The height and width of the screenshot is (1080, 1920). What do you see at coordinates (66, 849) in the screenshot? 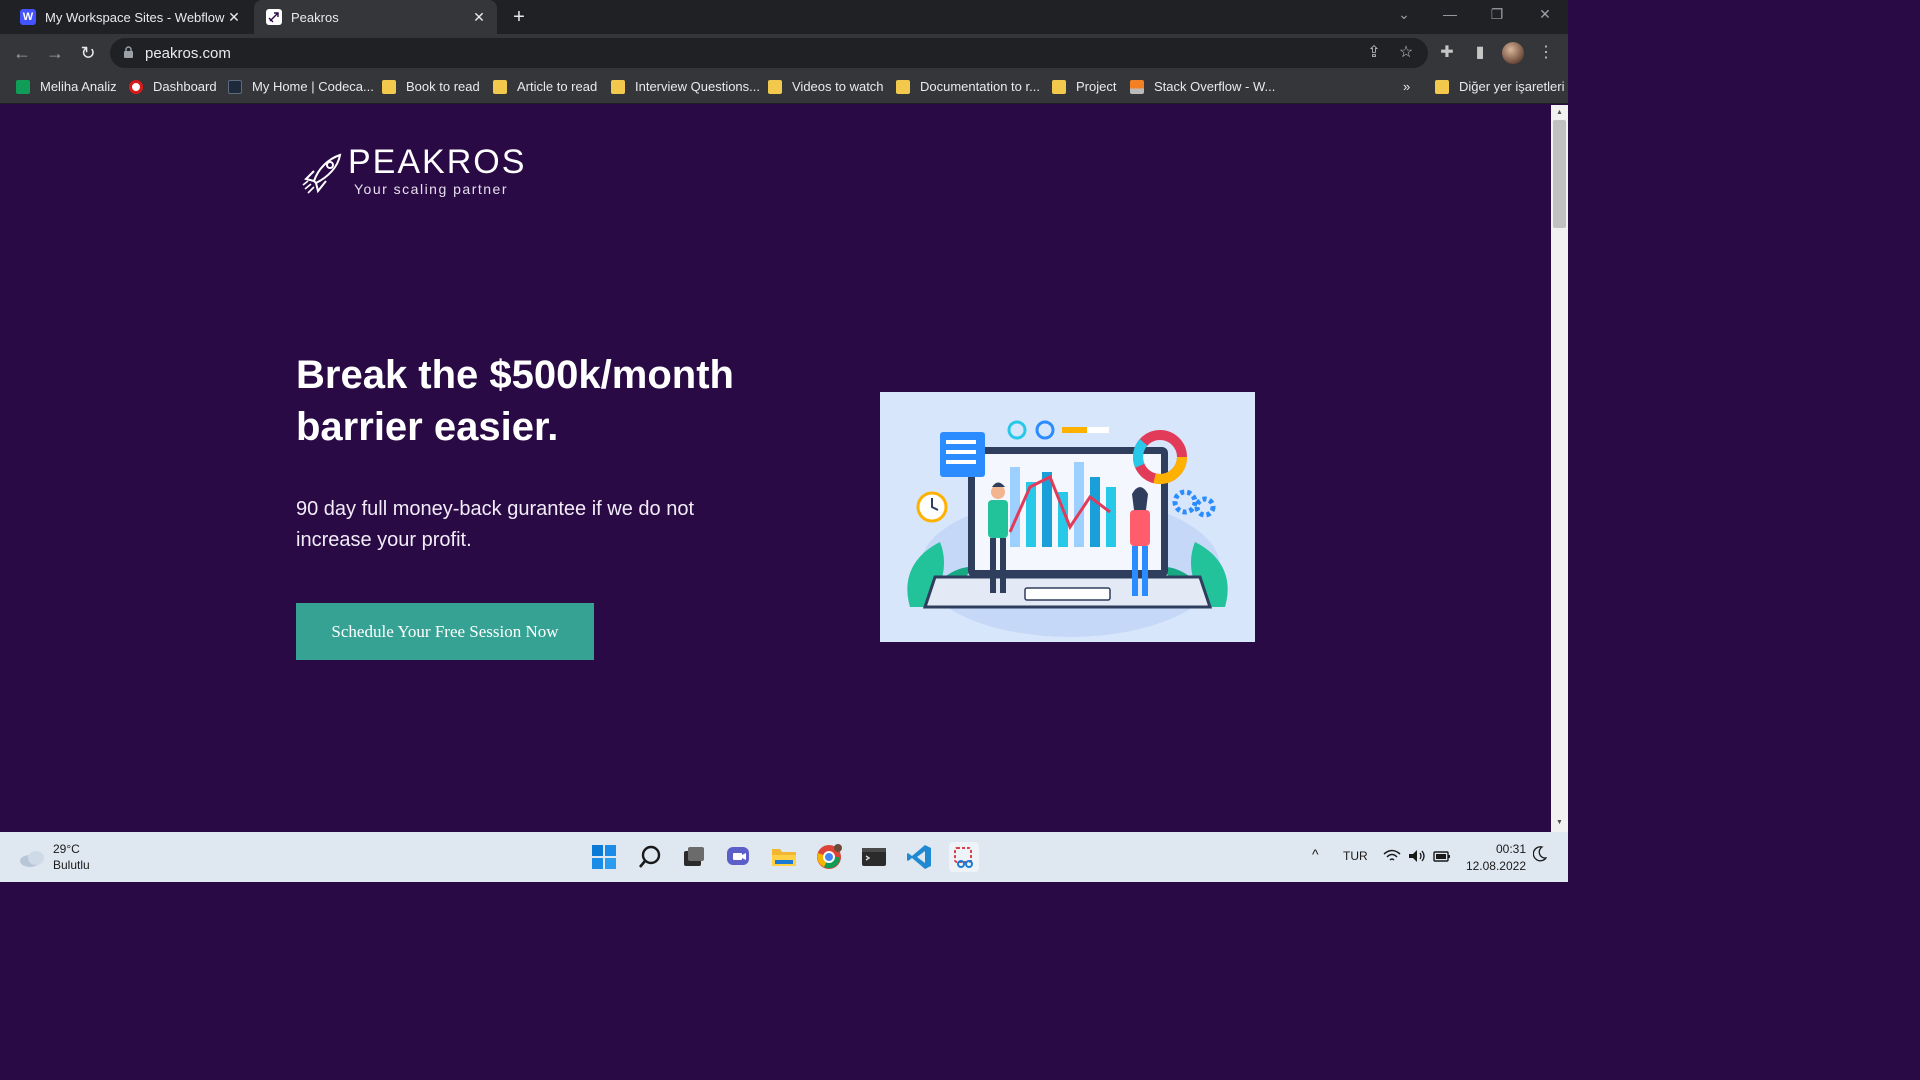
I see `weather-temperature: 29°C` at bounding box center [66, 849].